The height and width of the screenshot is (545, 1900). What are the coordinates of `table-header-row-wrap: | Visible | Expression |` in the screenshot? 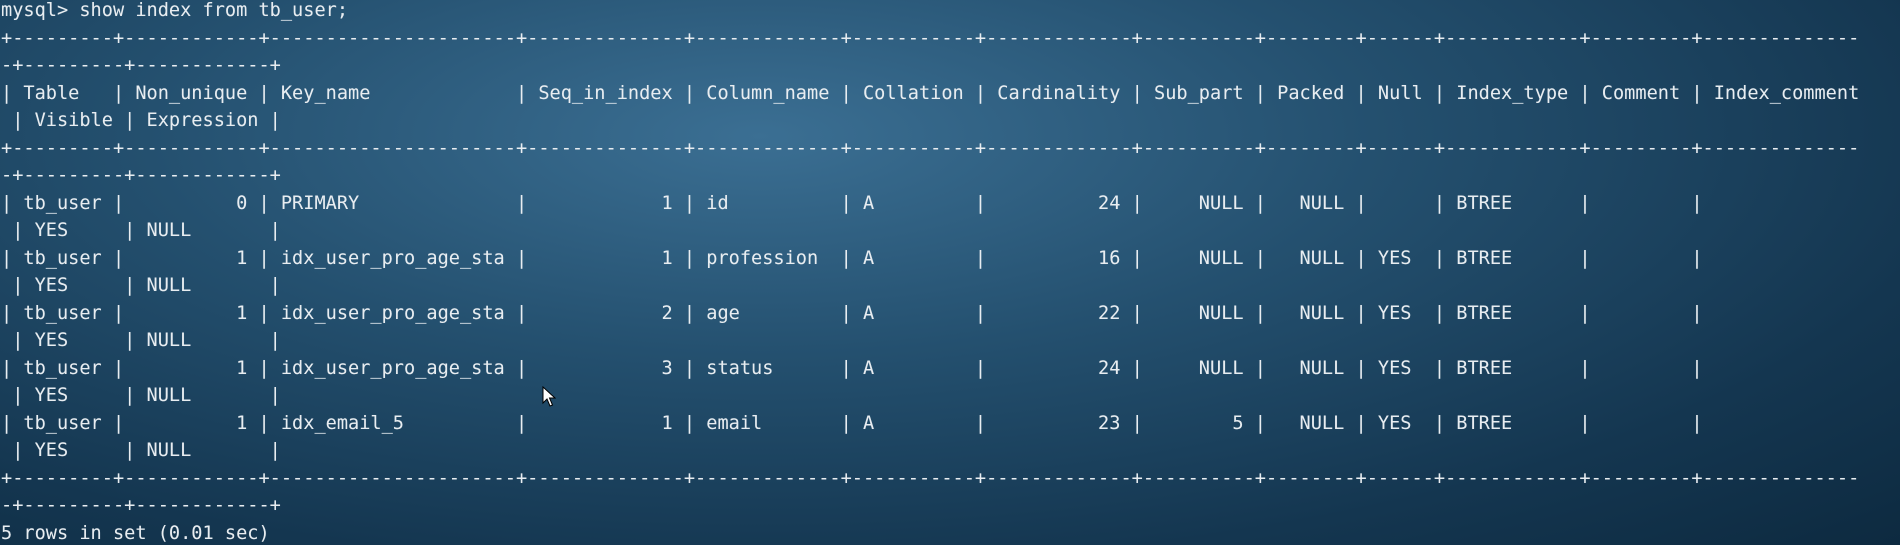 It's located at (141, 120).